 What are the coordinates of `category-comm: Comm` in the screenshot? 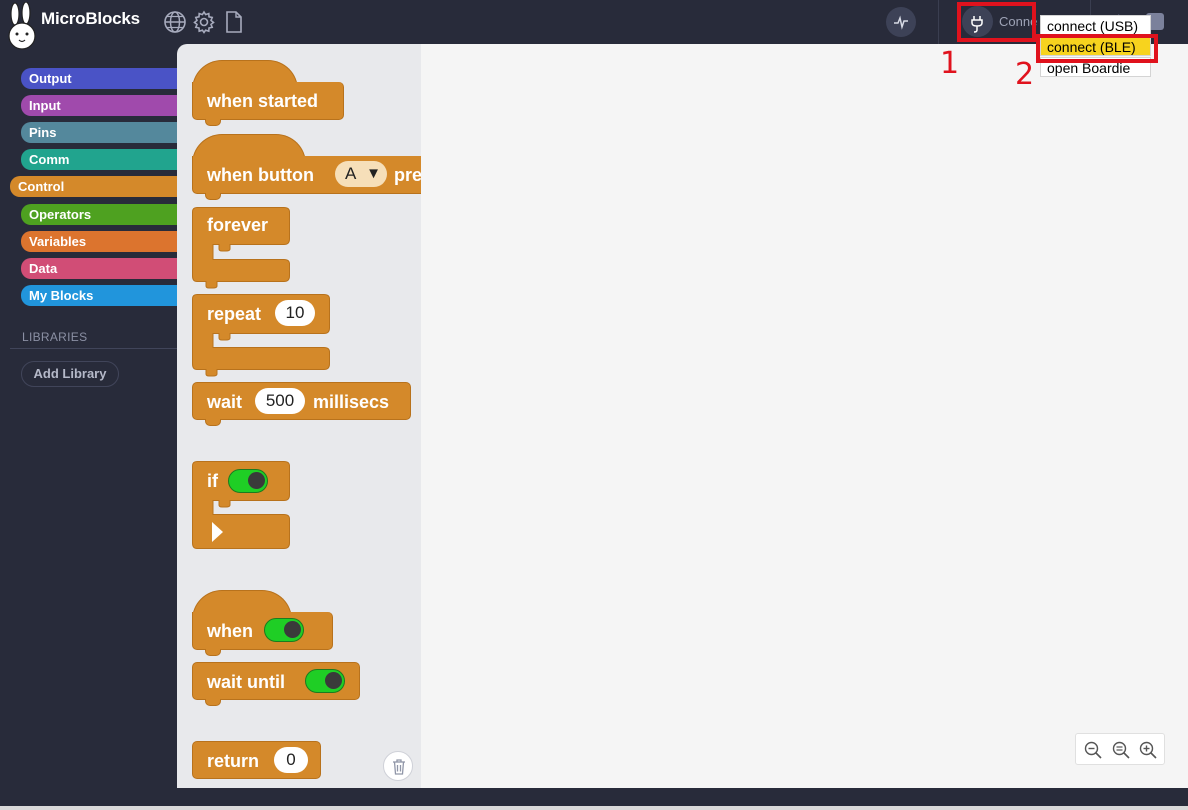 It's located at (99, 159).